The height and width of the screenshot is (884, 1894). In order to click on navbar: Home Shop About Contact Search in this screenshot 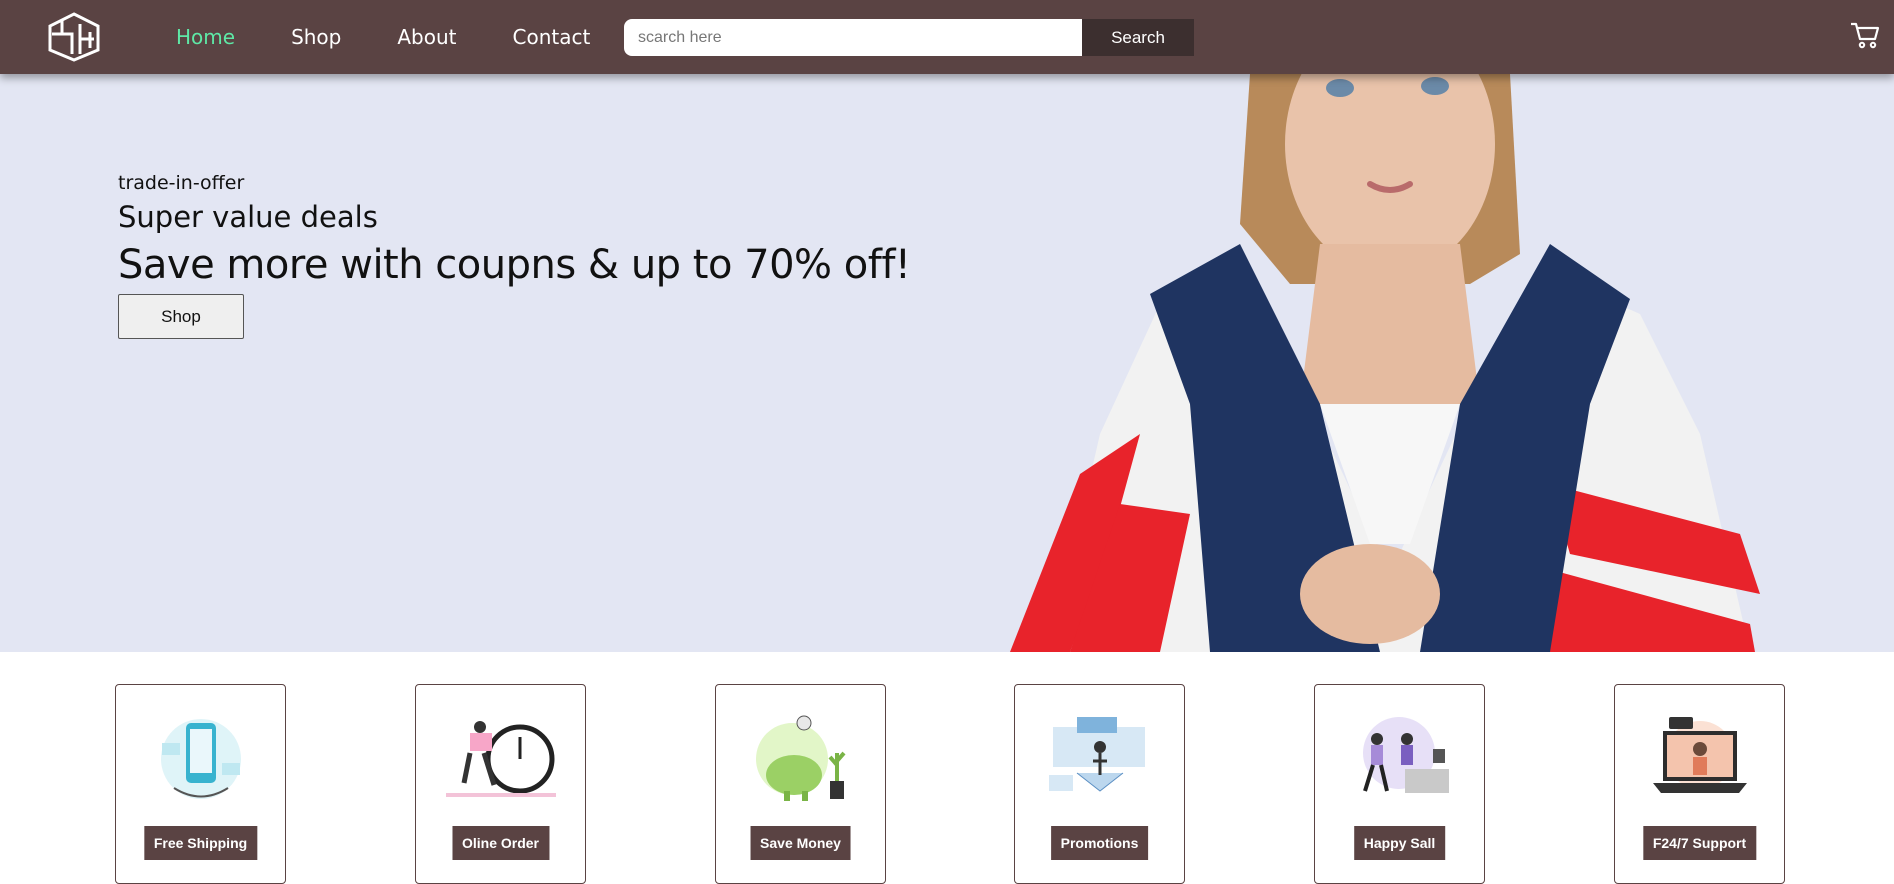, I will do `click(947, 37)`.